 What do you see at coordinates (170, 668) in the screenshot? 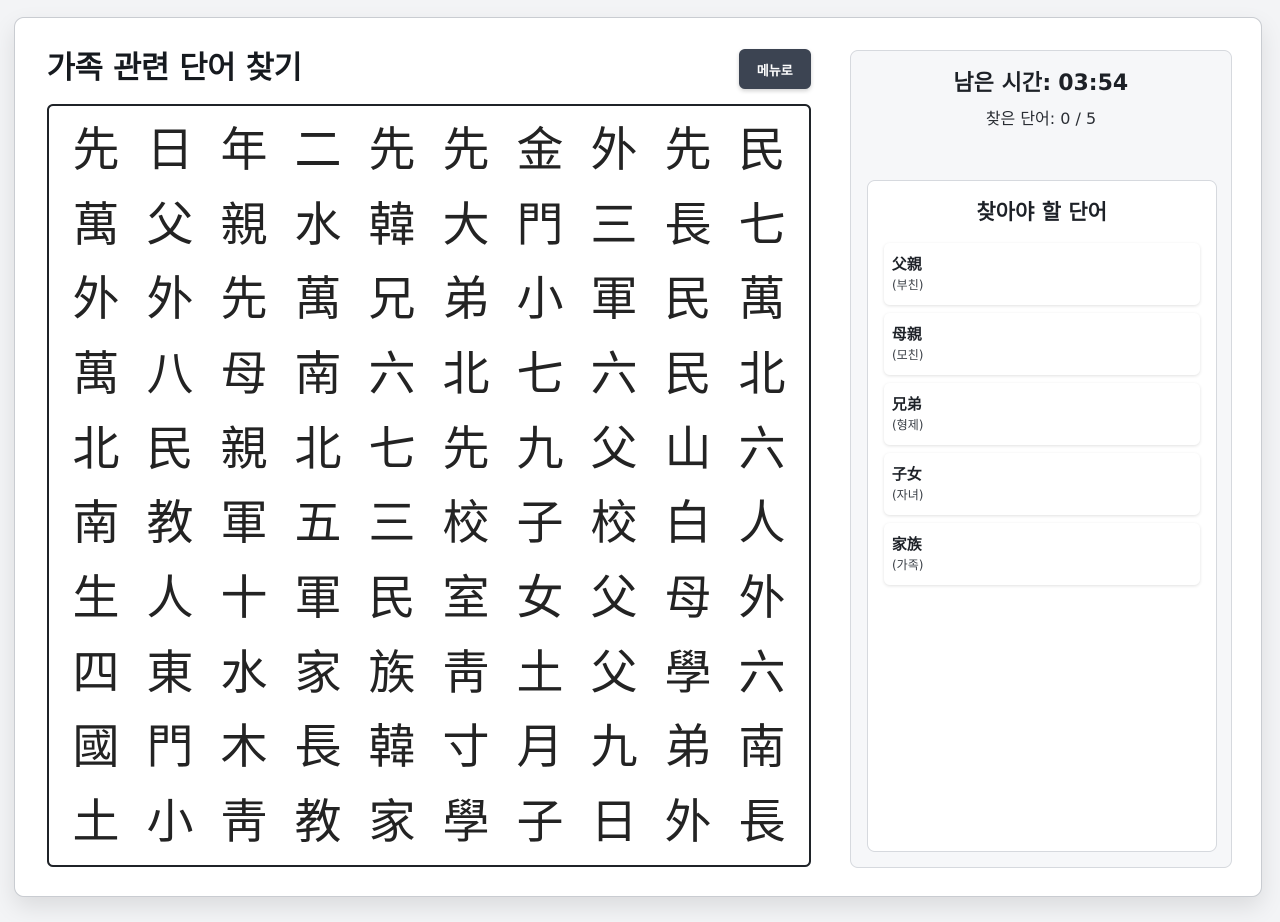
I see `grid-cell: 東` at bounding box center [170, 668].